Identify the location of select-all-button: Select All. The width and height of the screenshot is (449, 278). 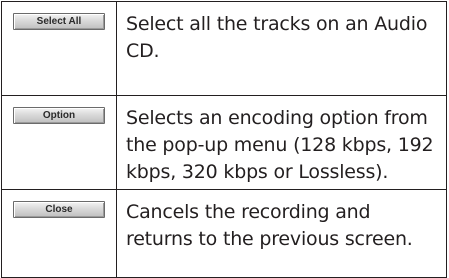
(59, 21).